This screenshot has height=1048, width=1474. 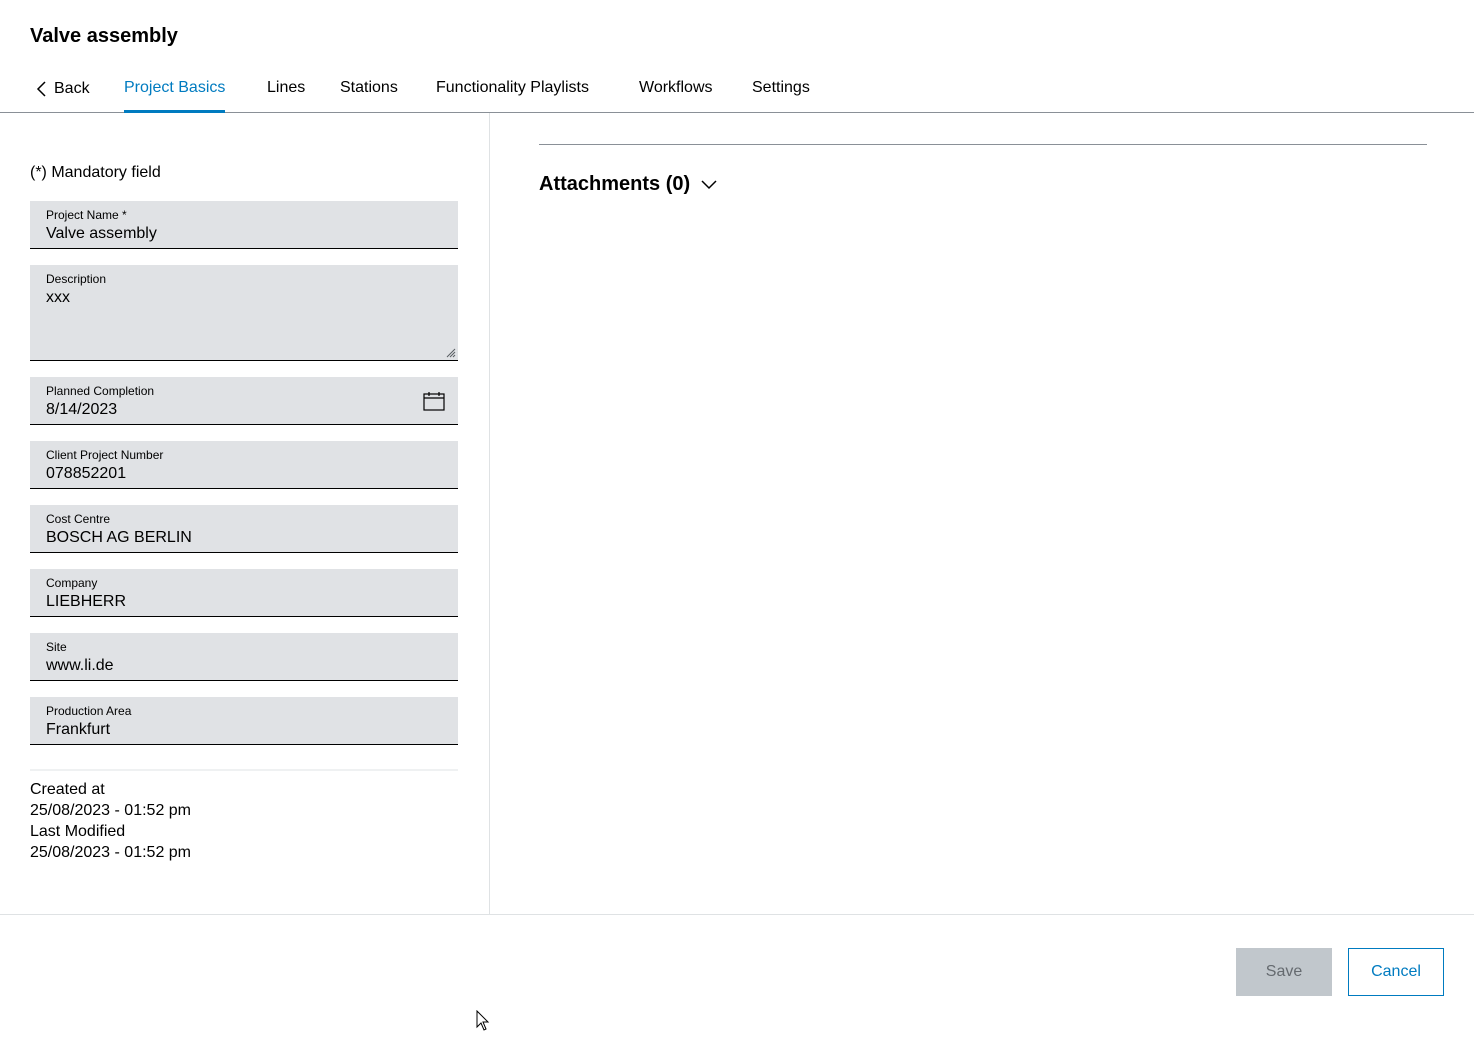 What do you see at coordinates (737, 981) in the screenshot?
I see `footer-bar: Save Cancel` at bounding box center [737, 981].